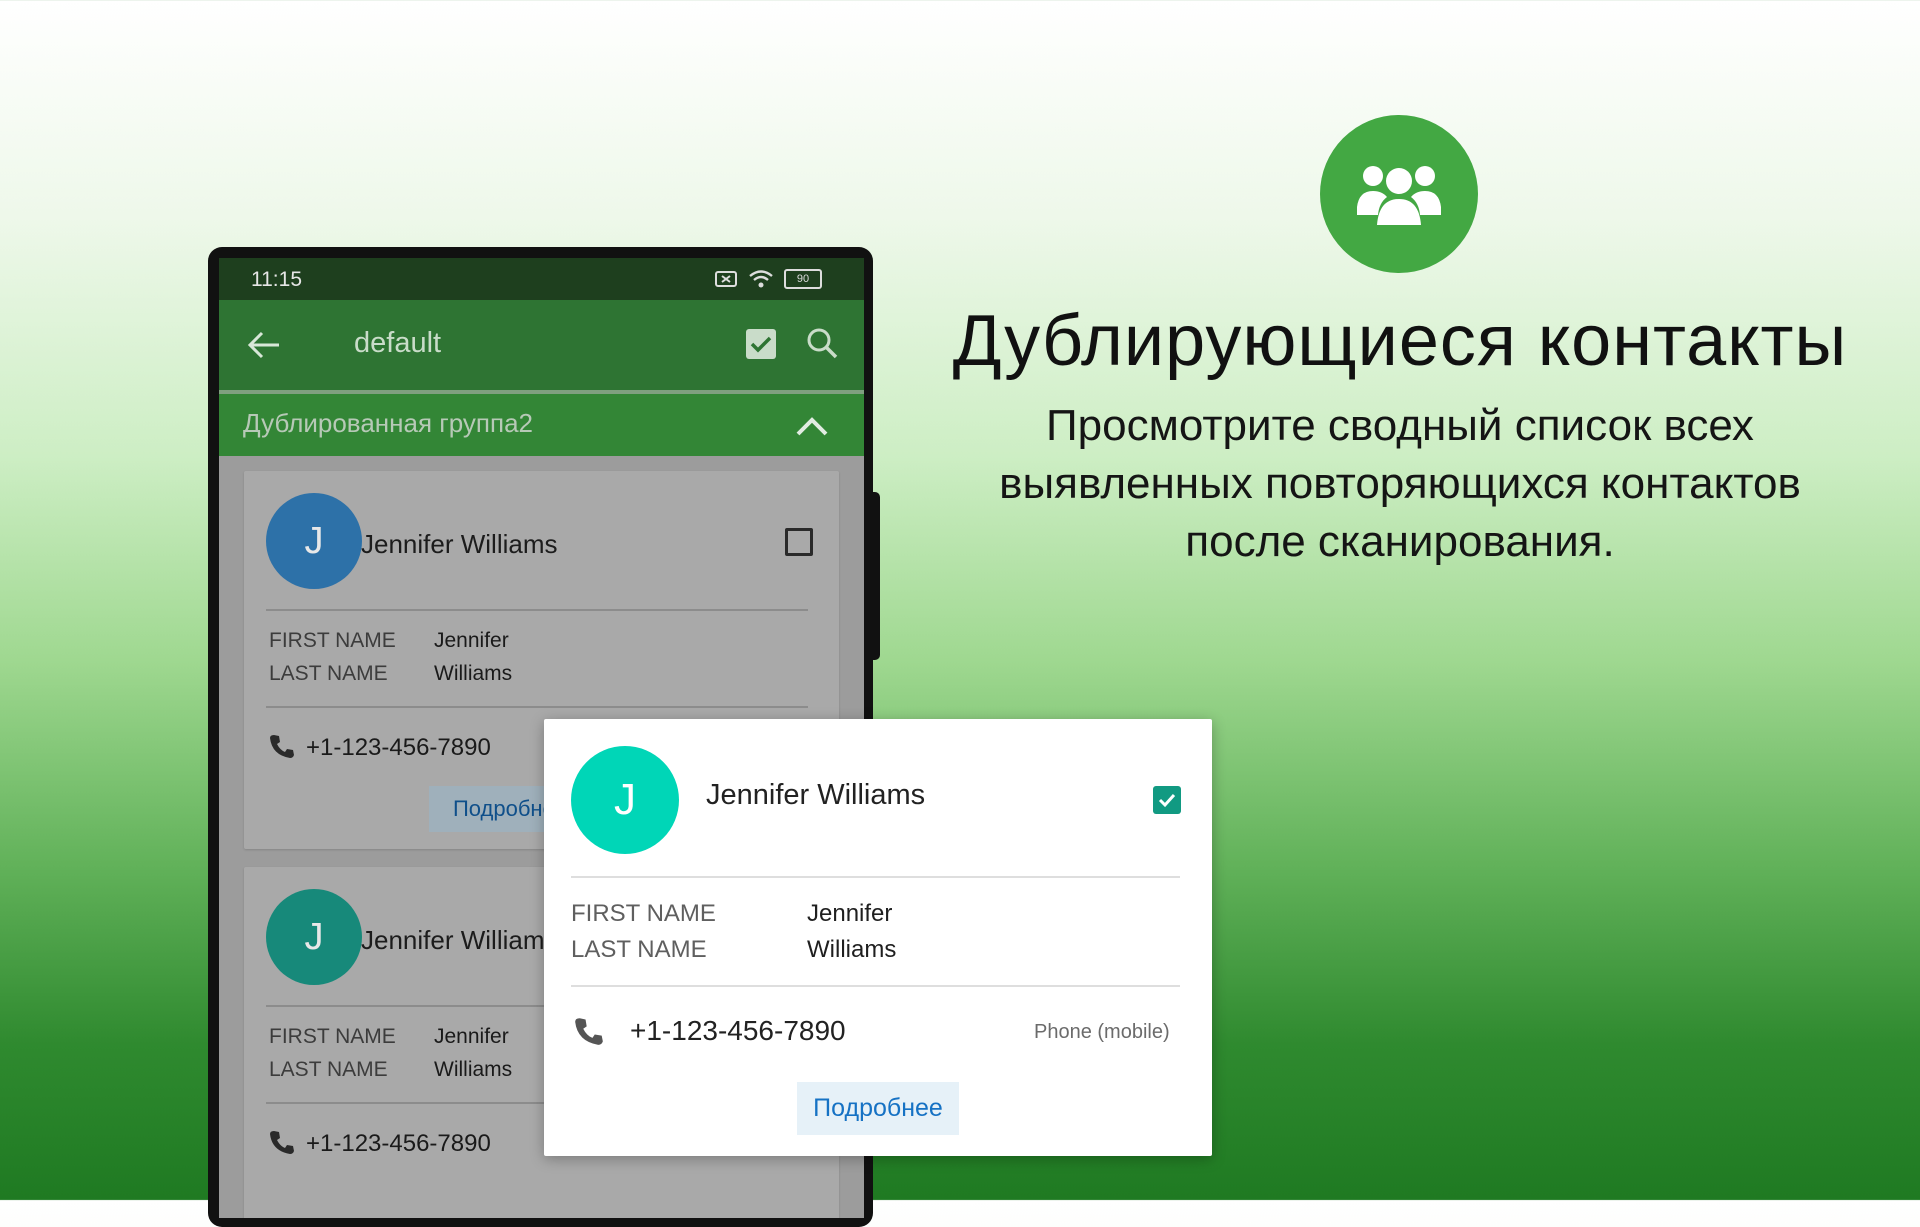 This screenshot has height=1227, width=1920. I want to click on promo-title: Дублирующиеся контакты, so click(1400, 341).